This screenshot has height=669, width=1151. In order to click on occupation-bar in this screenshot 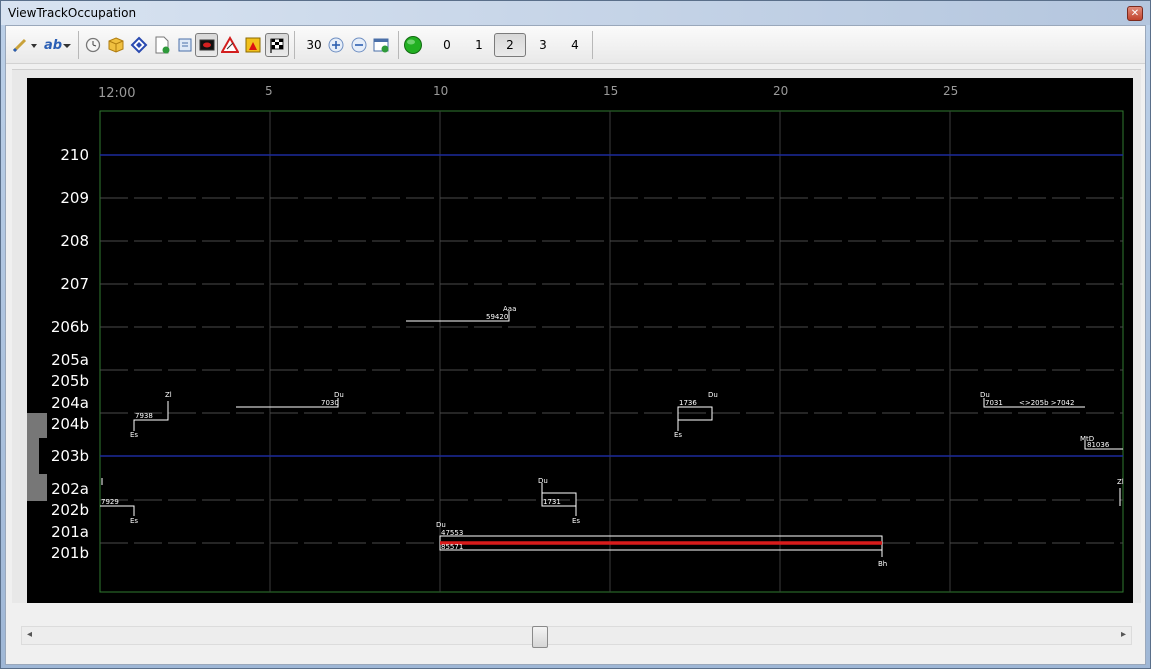, I will do `click(117, 510)`.